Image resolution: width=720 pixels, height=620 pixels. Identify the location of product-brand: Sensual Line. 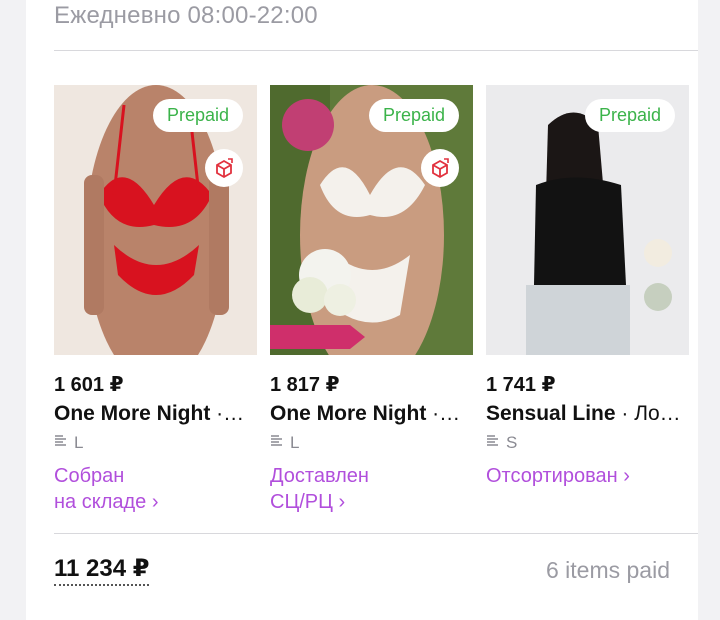
(551, 413).